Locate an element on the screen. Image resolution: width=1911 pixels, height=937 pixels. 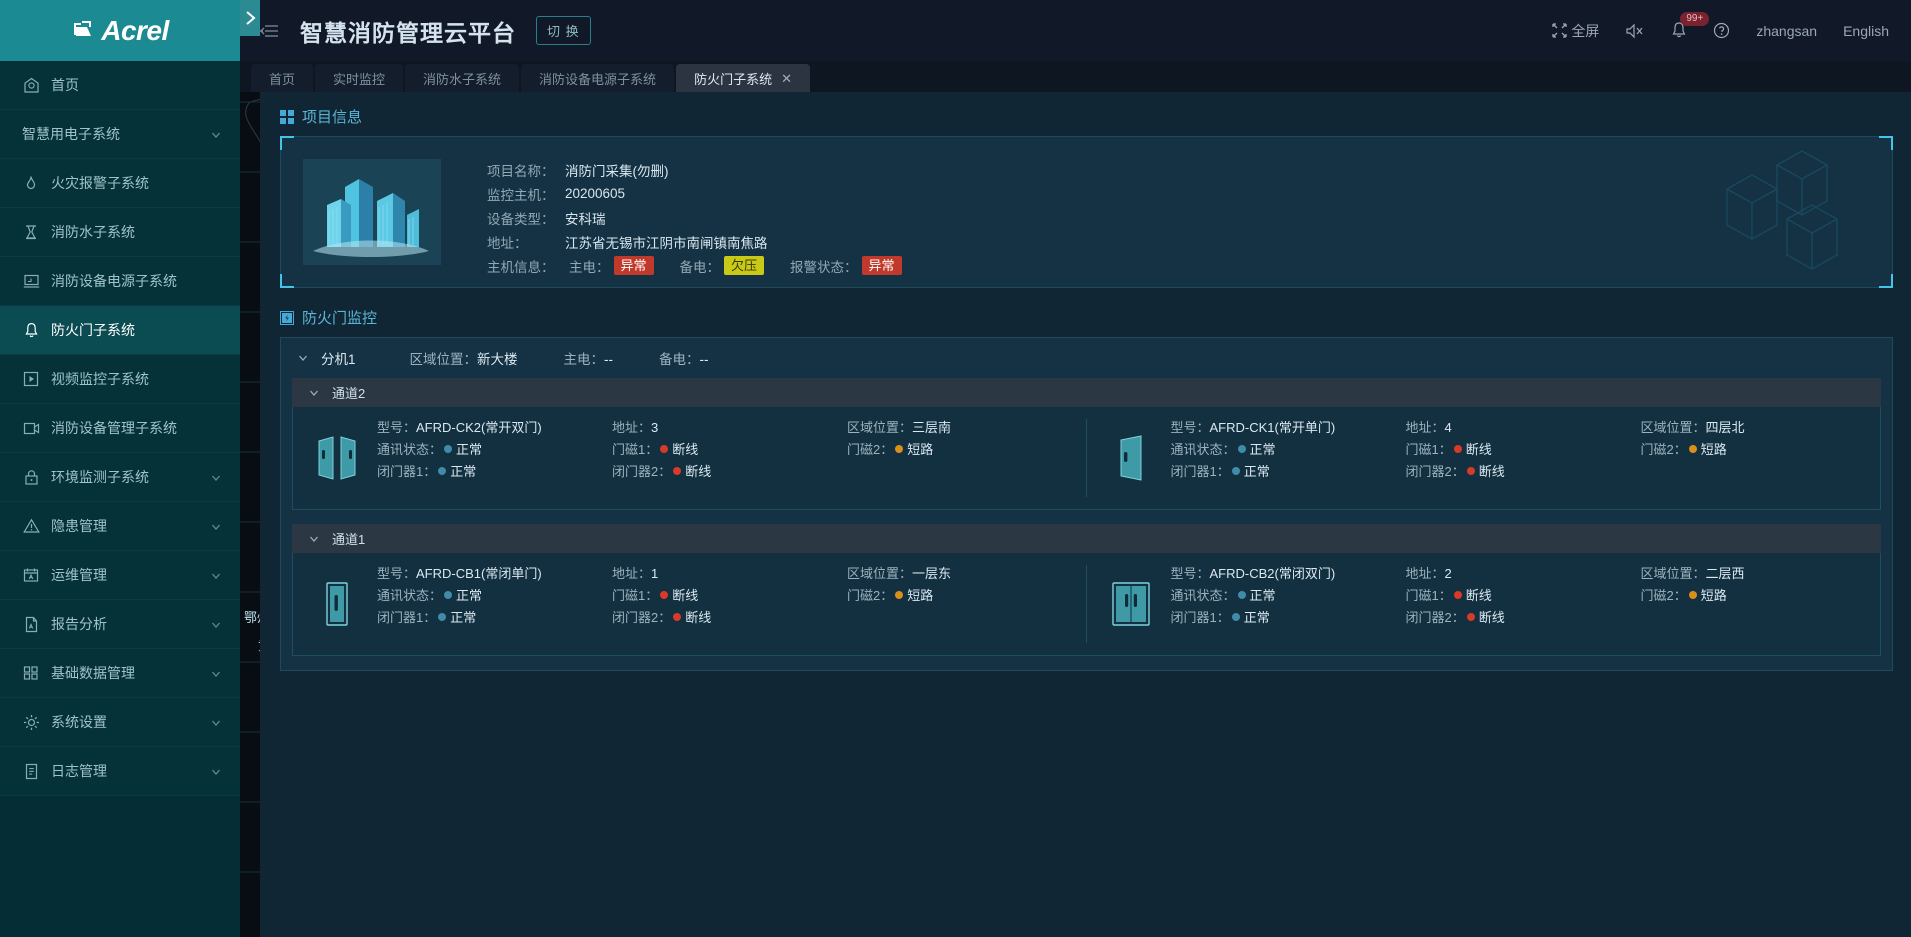
sidebar-item-14: 日志管理 is located at coordinates (120, 771).